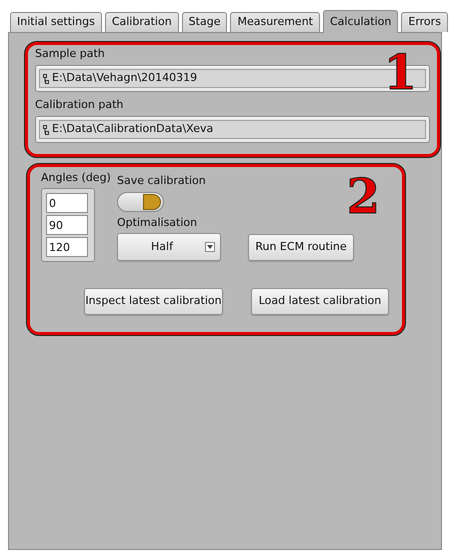 Image resolution: width=458 pixels, height=557 pixels. I want to click on tab: Measurement, so click(275, 22).